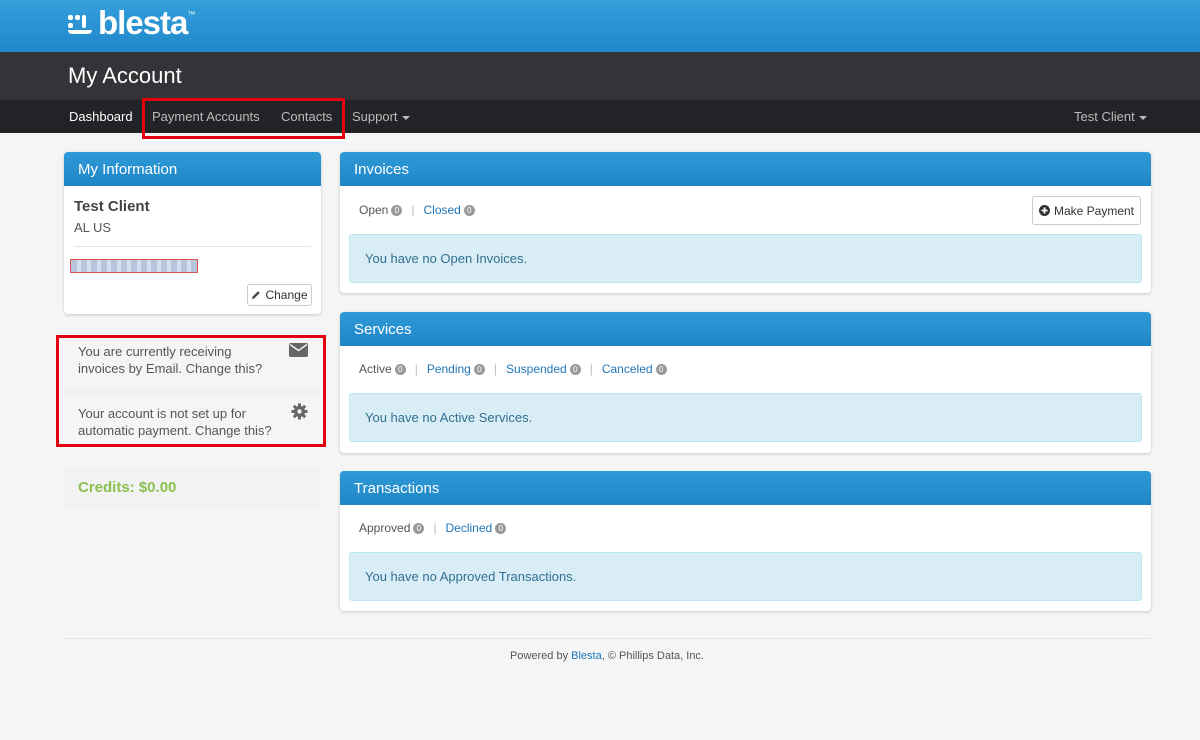 This screenshot has width=1200, height=740. What do you see at coordinates (607, 638) in the screenshot?
I see `footer-divider` at bounding box center [607, 638].